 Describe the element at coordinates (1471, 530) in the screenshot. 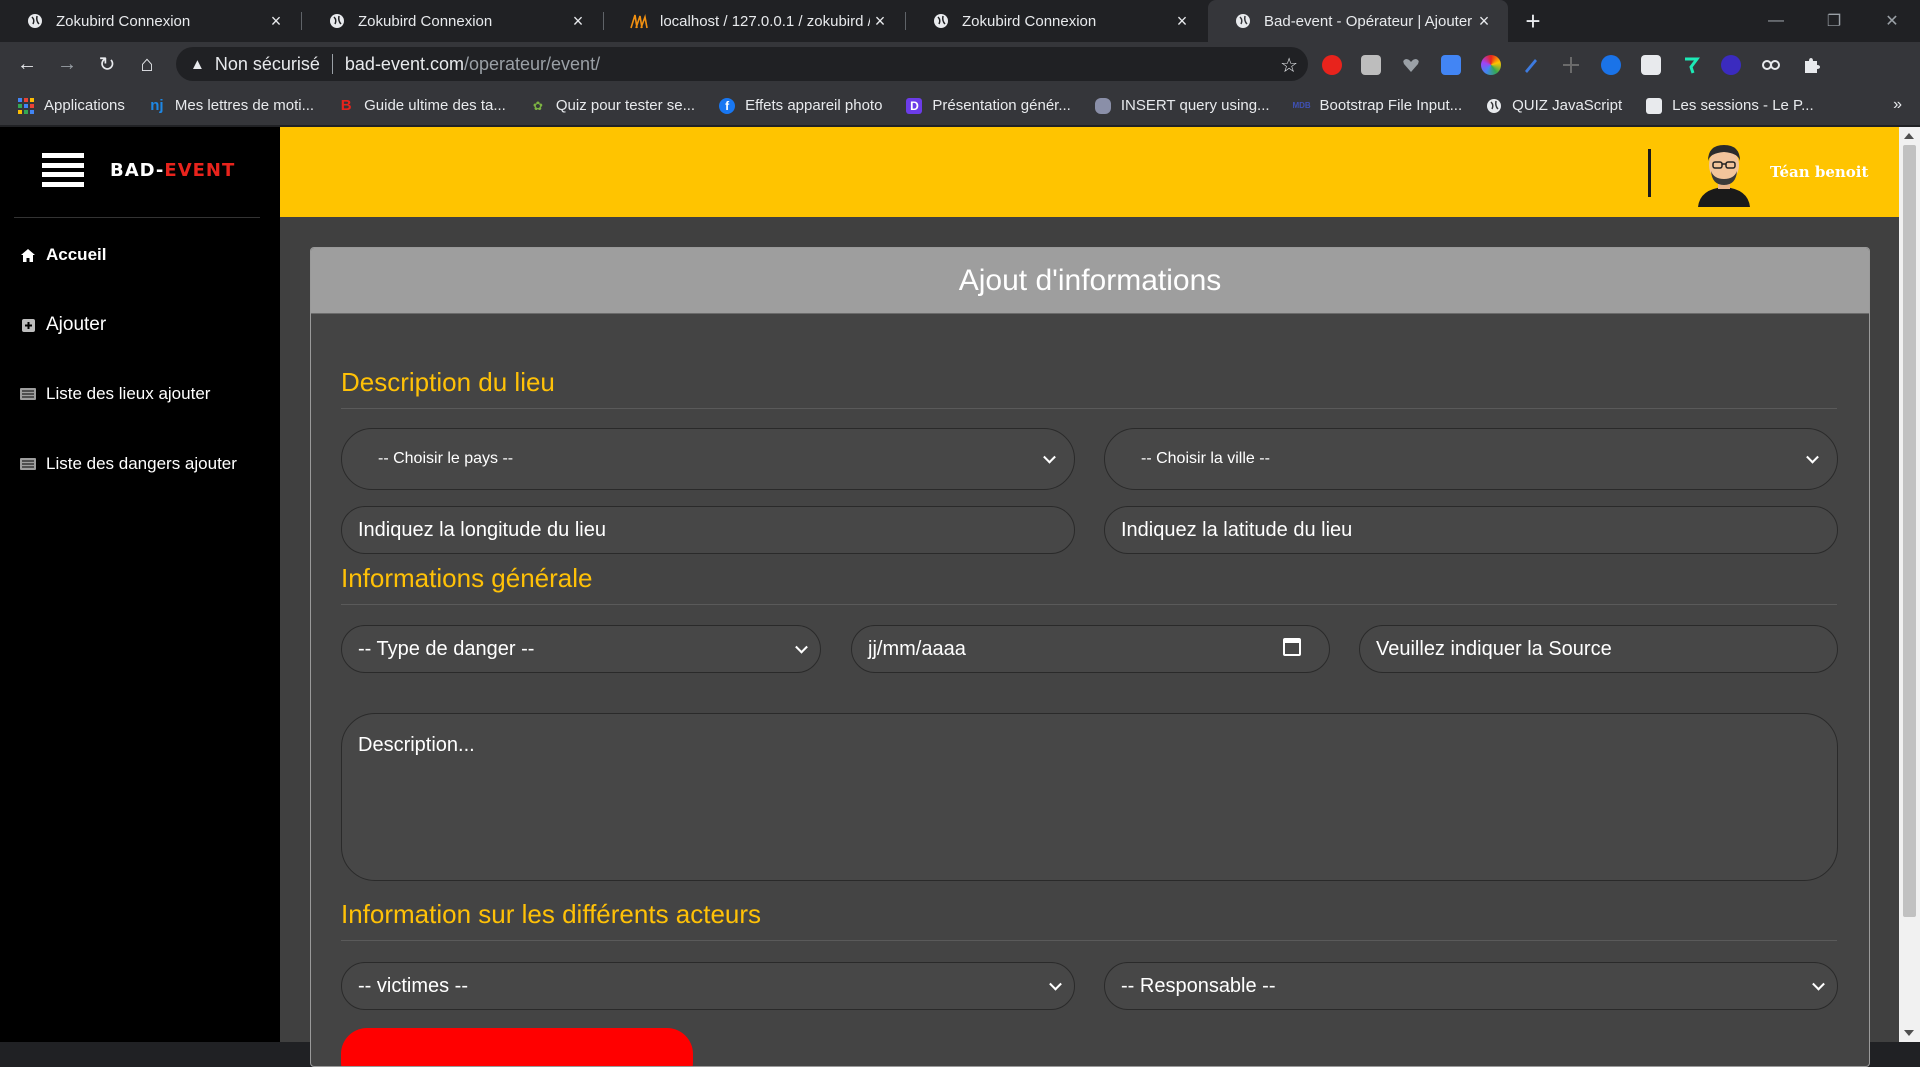

I see `latitude-input: Indiquez la latitude du lieu` at that location.